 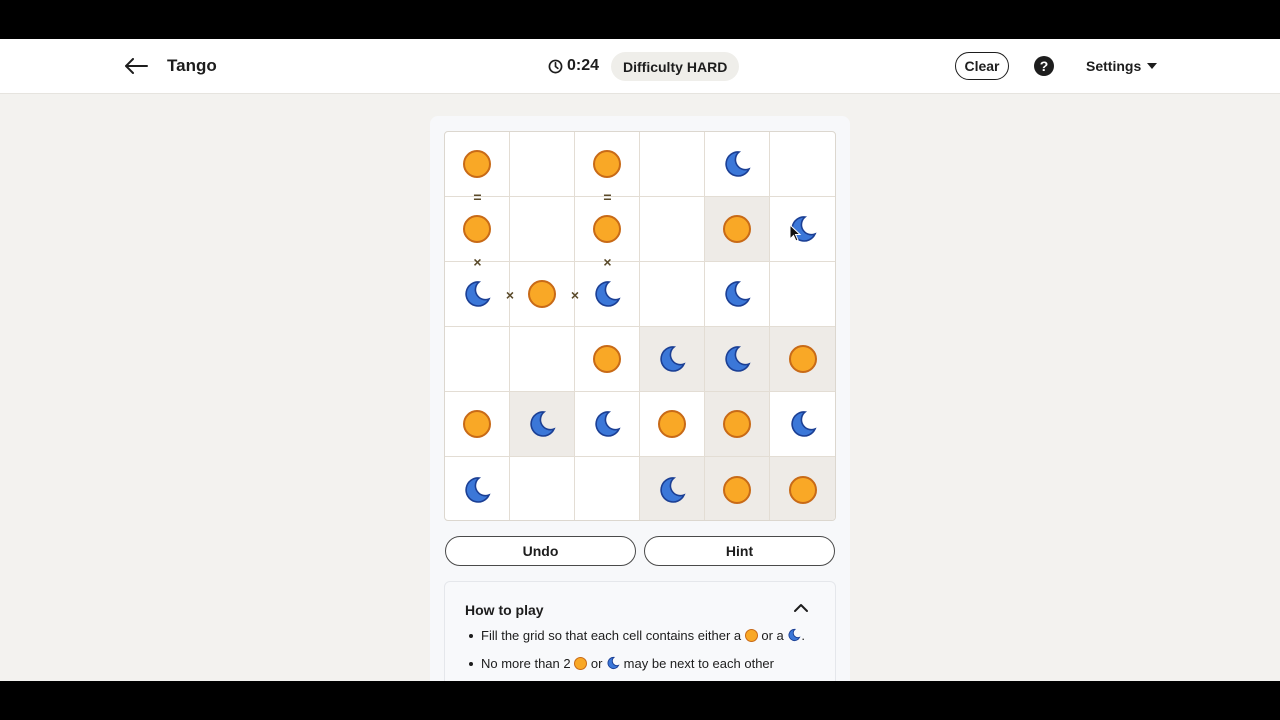 What do you see at coordinates (739, 551) in the screenshot?
I see `hint-button: Hint` at bounding box center [739, 551].